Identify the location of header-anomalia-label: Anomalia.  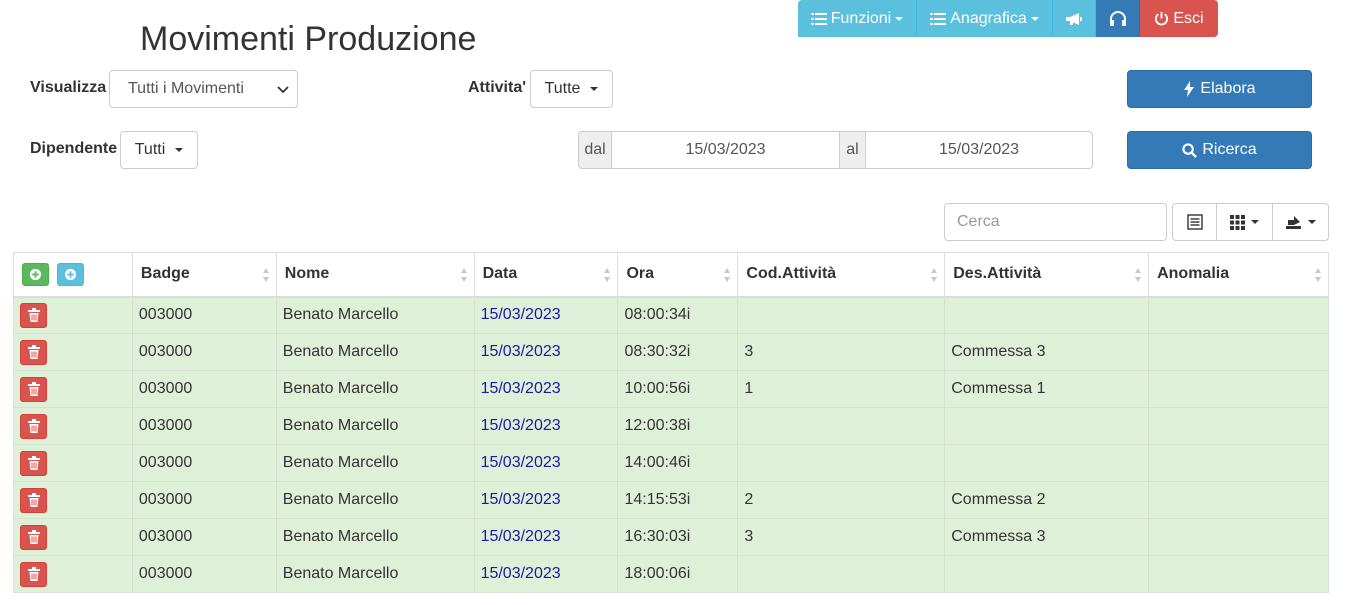
(1193, 274).